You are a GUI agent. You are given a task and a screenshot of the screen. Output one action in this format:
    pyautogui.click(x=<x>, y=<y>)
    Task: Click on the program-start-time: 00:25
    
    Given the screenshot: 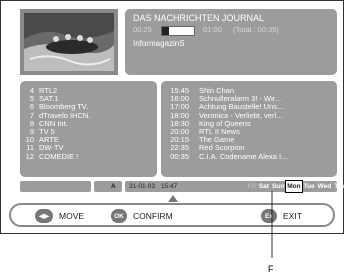 What is the action you would take?
    pyautogui.click(x=142, y=29)
    